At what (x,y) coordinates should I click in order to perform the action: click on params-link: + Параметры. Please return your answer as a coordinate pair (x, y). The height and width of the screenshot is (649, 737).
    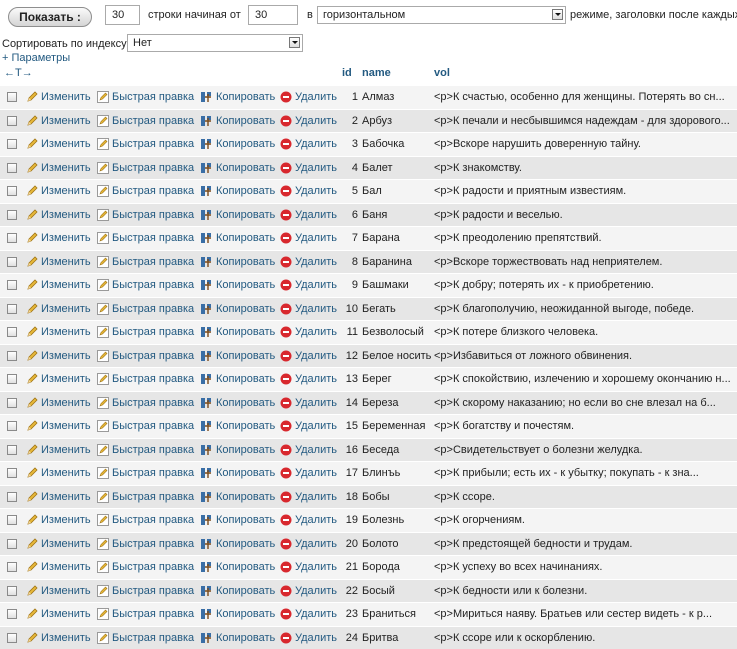
    Looking at the image, I should click on (36, 58).